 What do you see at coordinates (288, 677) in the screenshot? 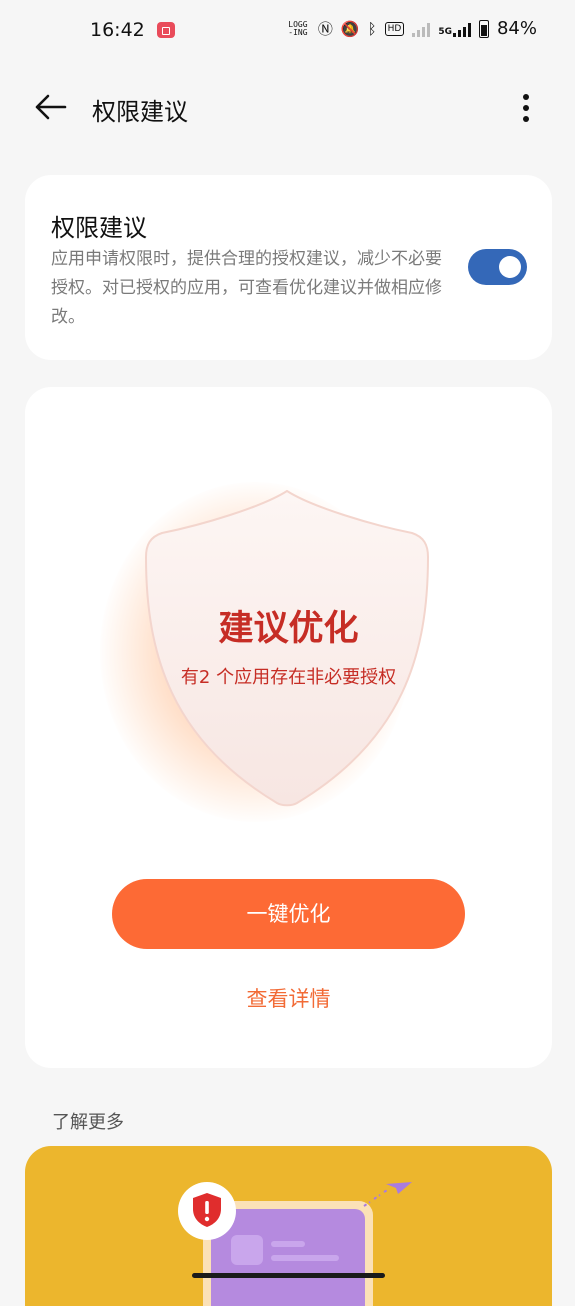
I see `status-subtitle: 有2 个应用存在非必要授权` at bounding box center [288, 677].